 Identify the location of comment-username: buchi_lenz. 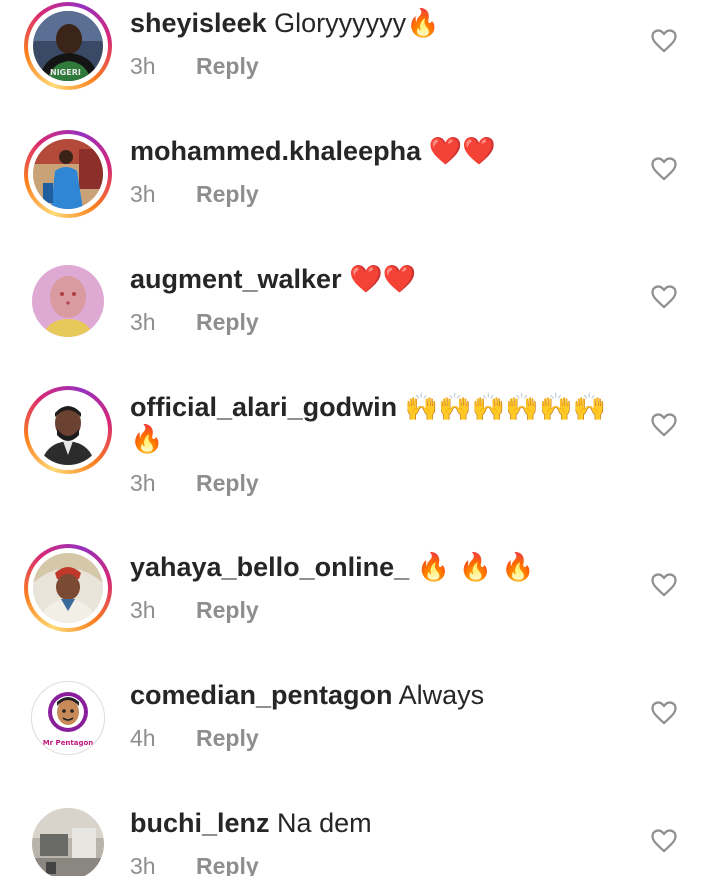
(200, 823).